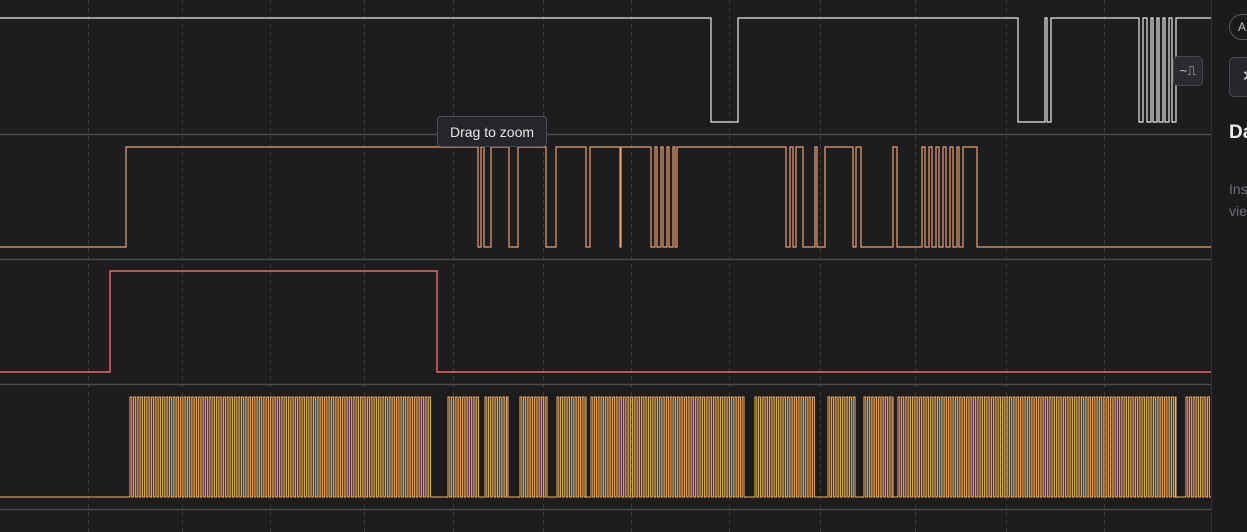 The image size is (1247, 532). What do you see at coordinates (1244, 76) in the screenshot?
I see `close-icon: ✕` at bounding box center [1244, 76].